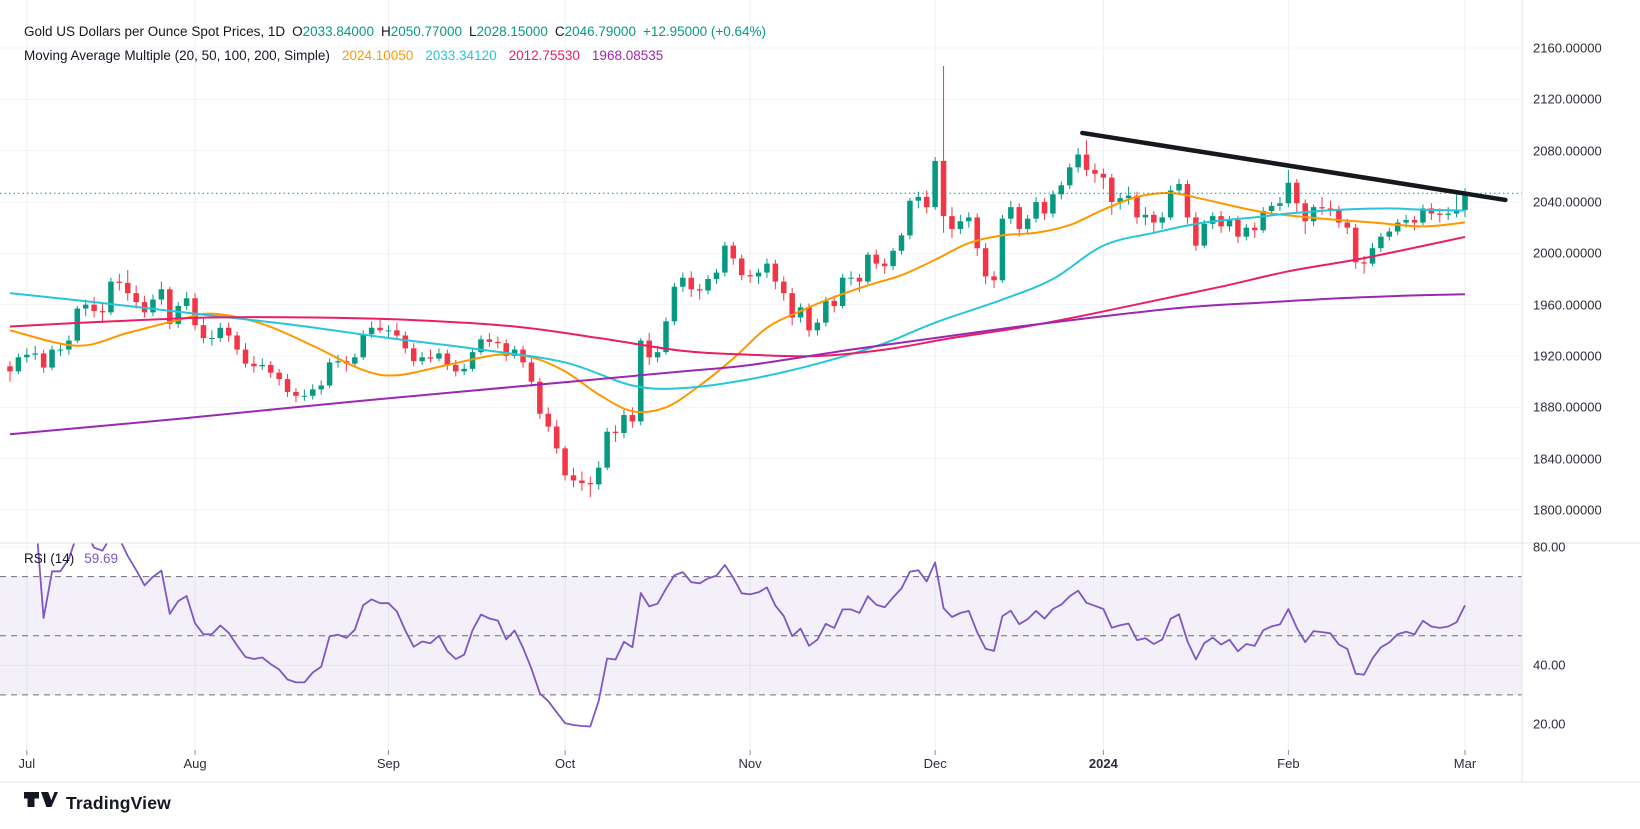 The width and height of the screenshot is (1640, 829). I want to click on rsi-axis-label: 80.00, so click(1549, 547).